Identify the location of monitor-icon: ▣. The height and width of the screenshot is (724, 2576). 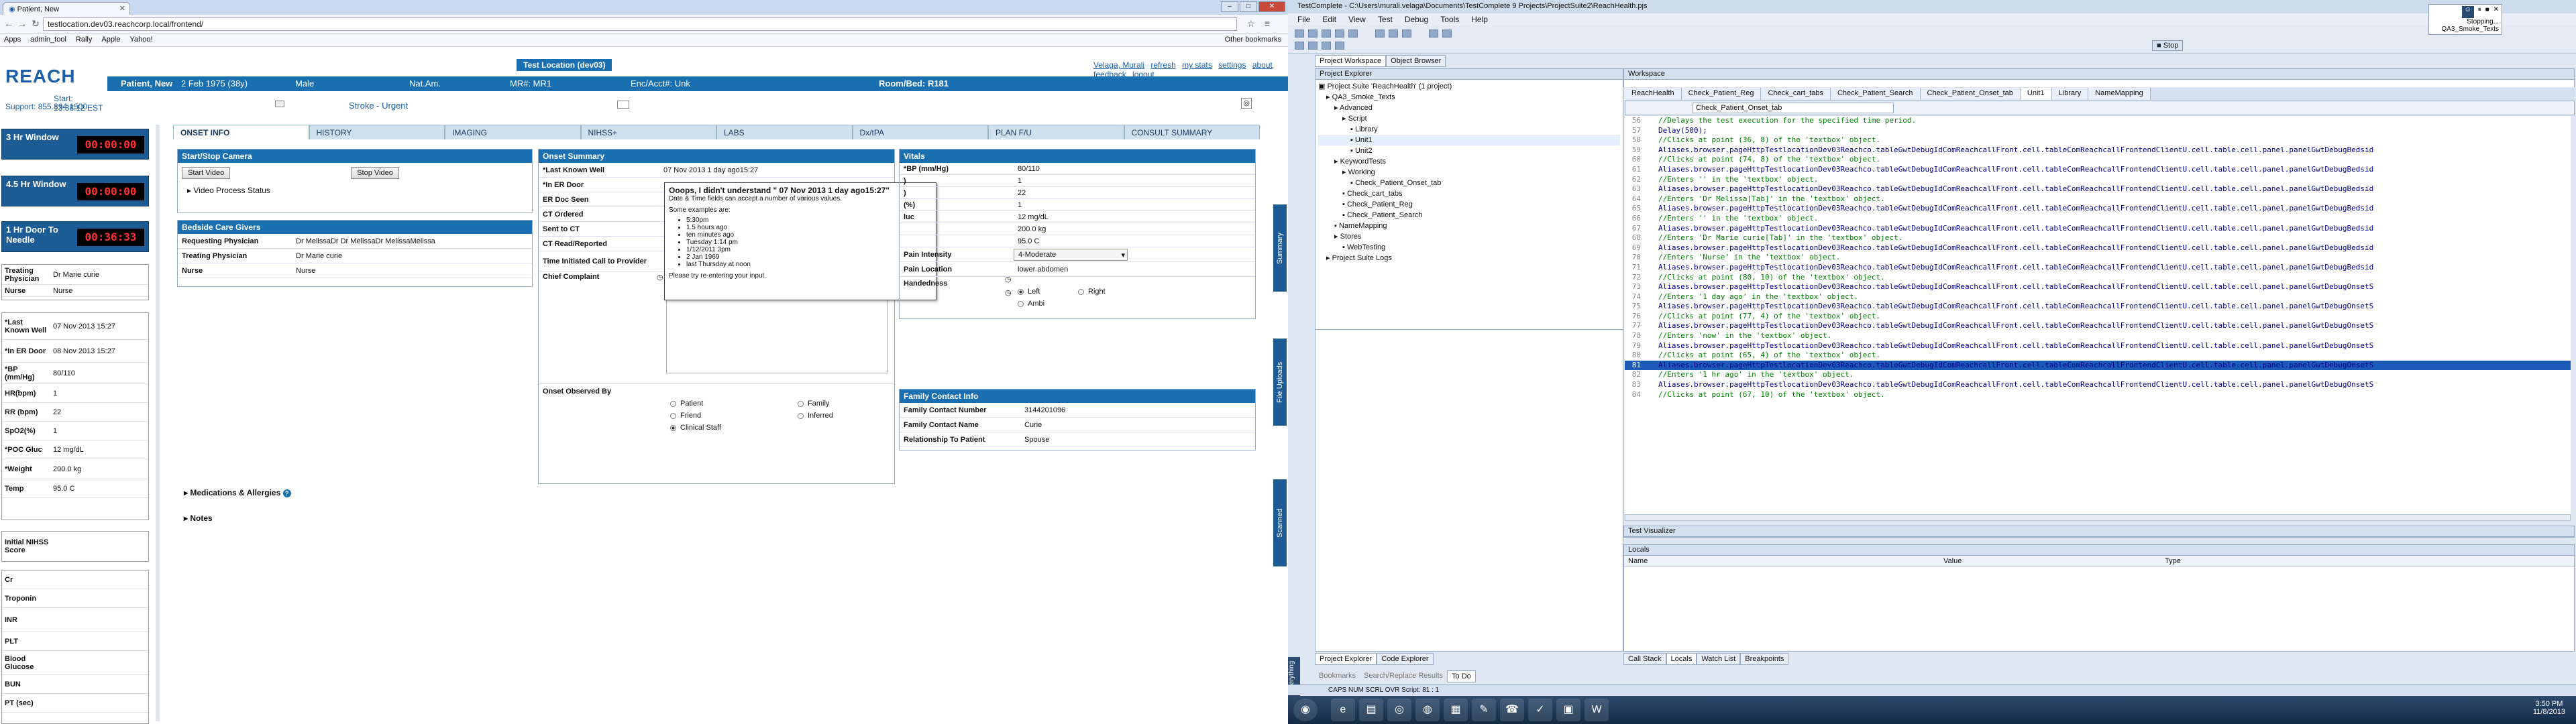
(1568, 710).